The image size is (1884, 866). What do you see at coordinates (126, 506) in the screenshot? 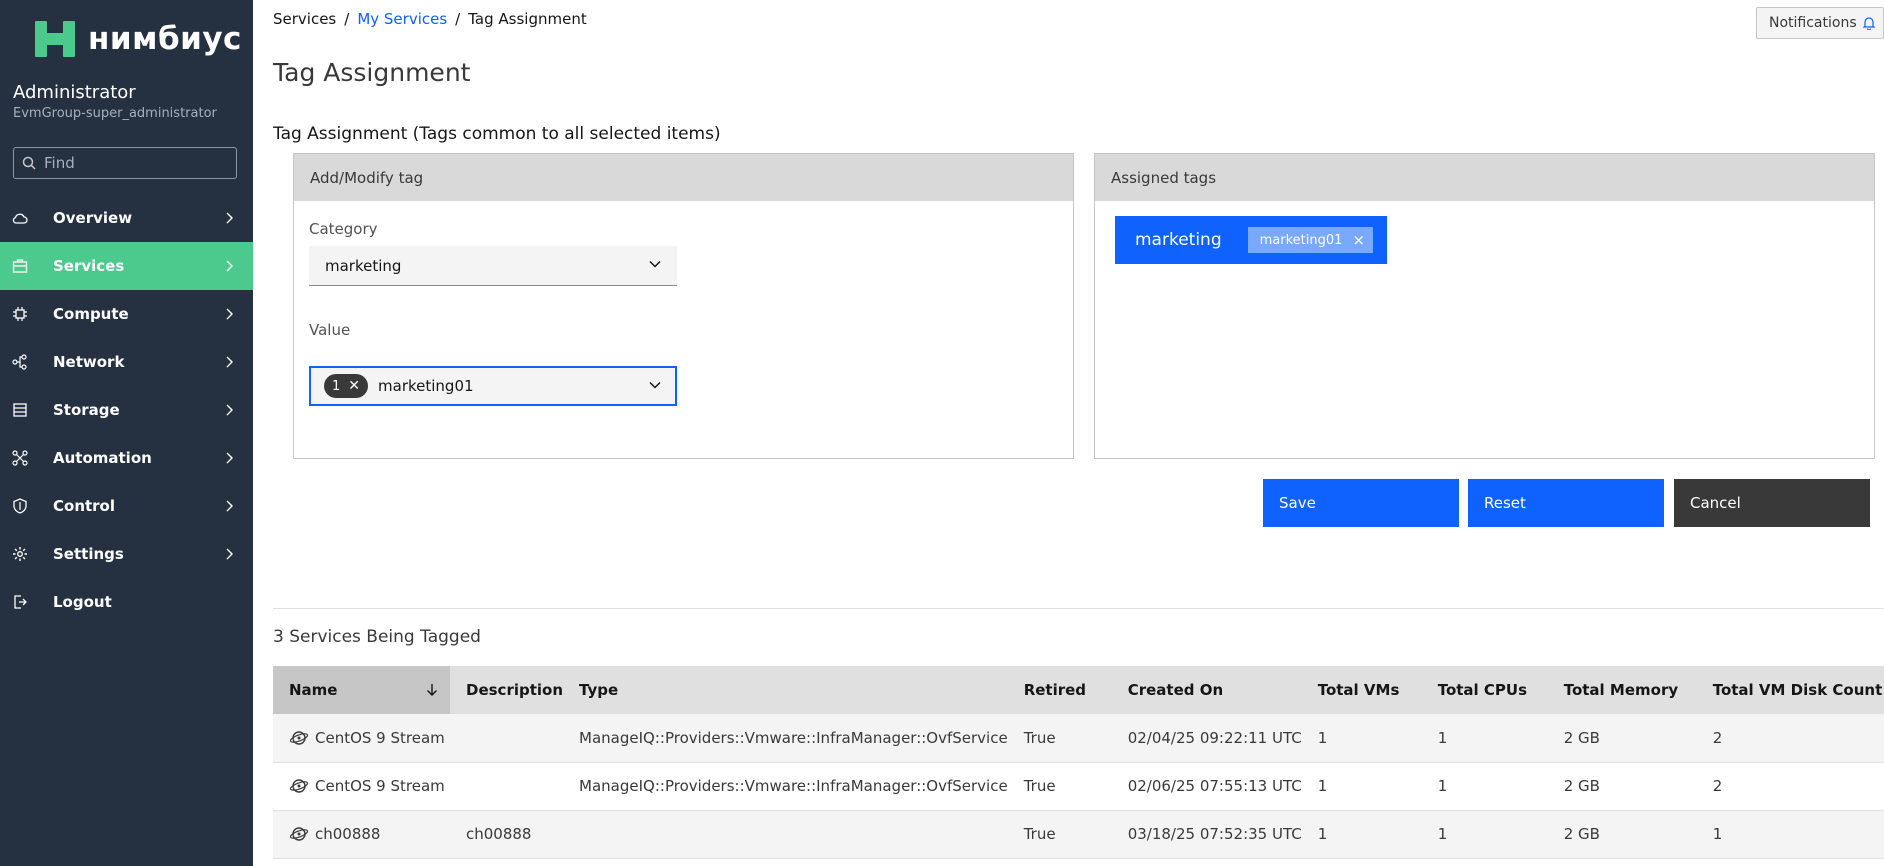
I see `nav-item-control: Control` at bounding box center [126, 506].